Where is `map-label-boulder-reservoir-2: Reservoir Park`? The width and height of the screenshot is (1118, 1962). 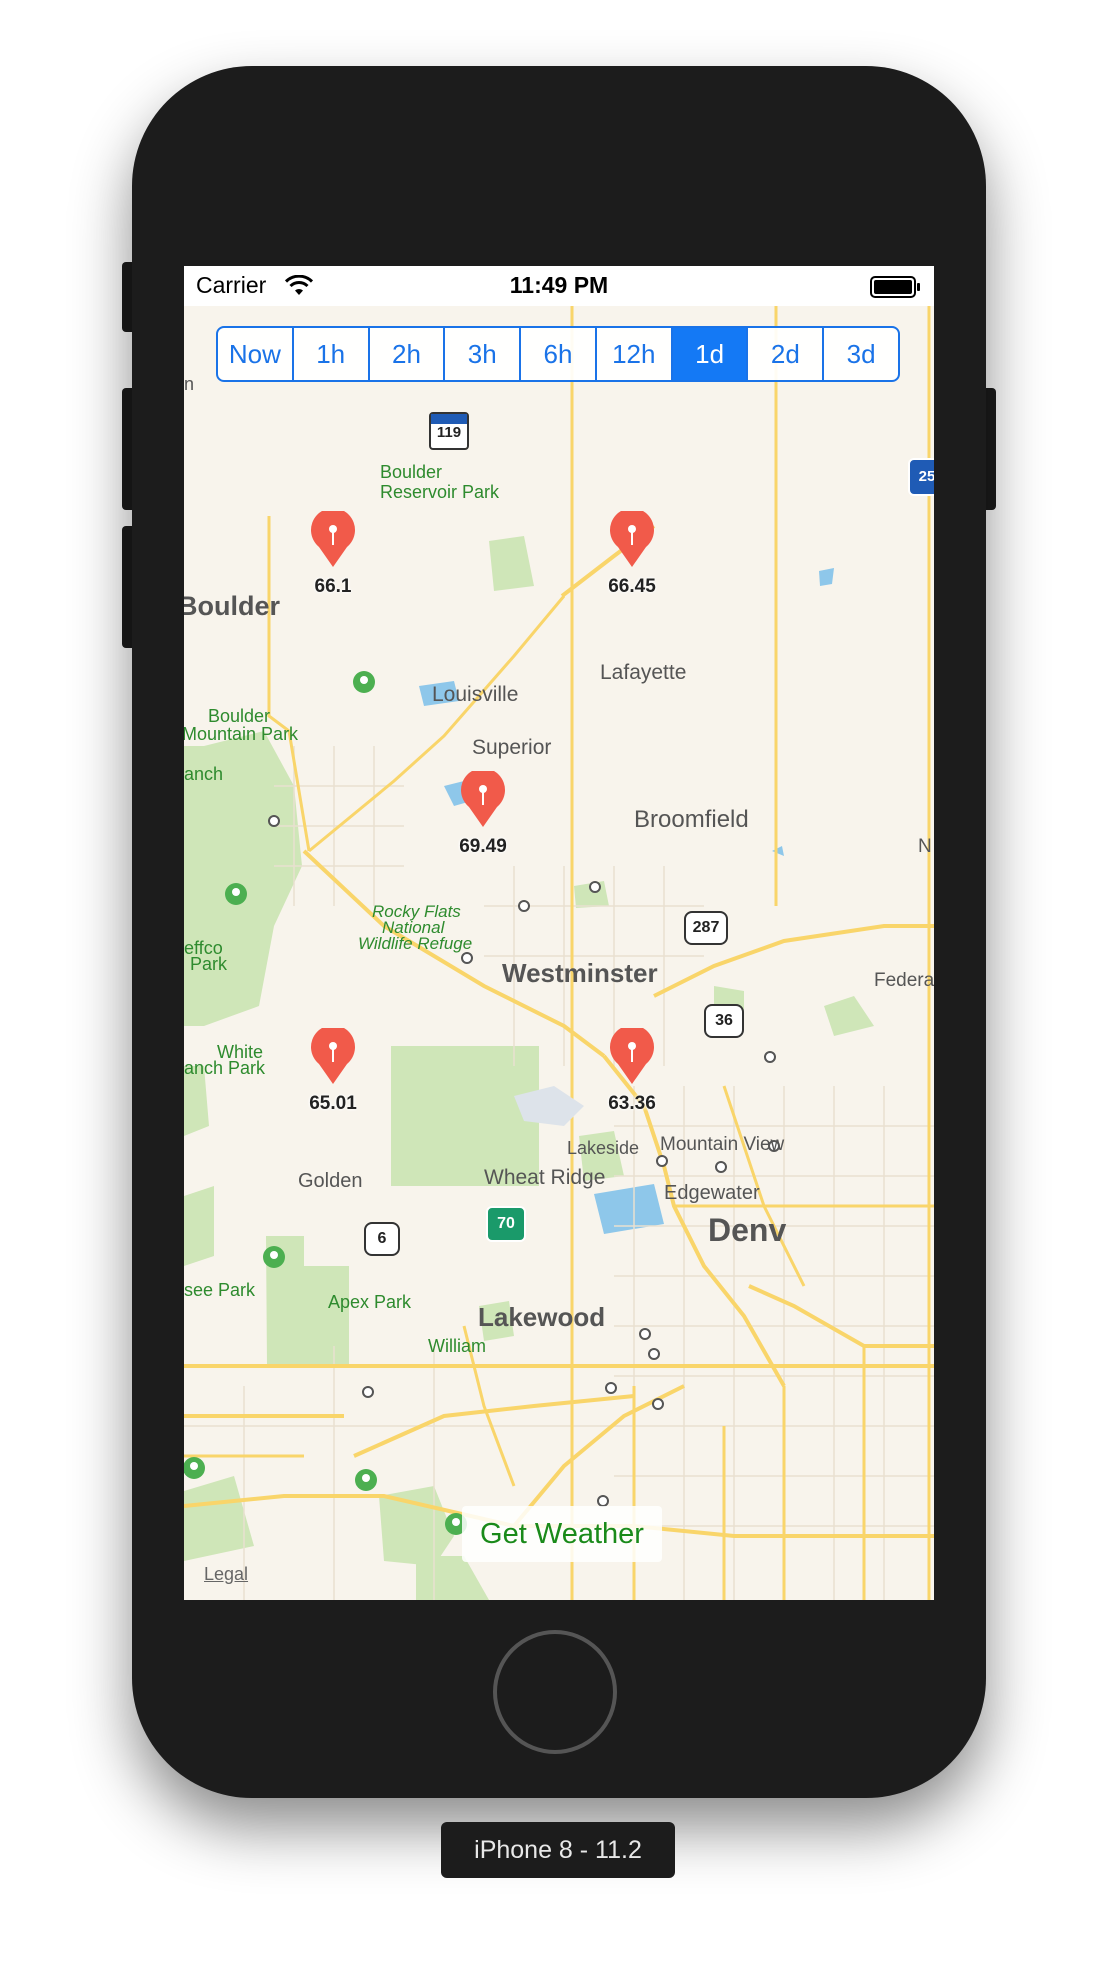
map-label-boulder-reservoir-2: Reservoir Park is located at coordinates (440, 492).